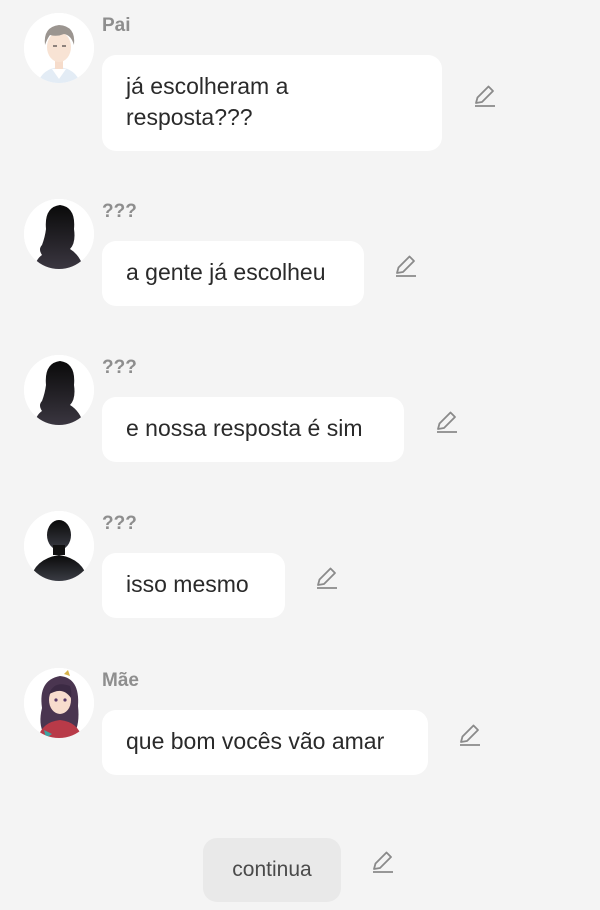 This screenshot has height=910, width=600. What do you see at coordinates (253, 429) in the screenshot?
I see `message-bubble: e nossa resposta é sim` at bounding box center [253, 429].